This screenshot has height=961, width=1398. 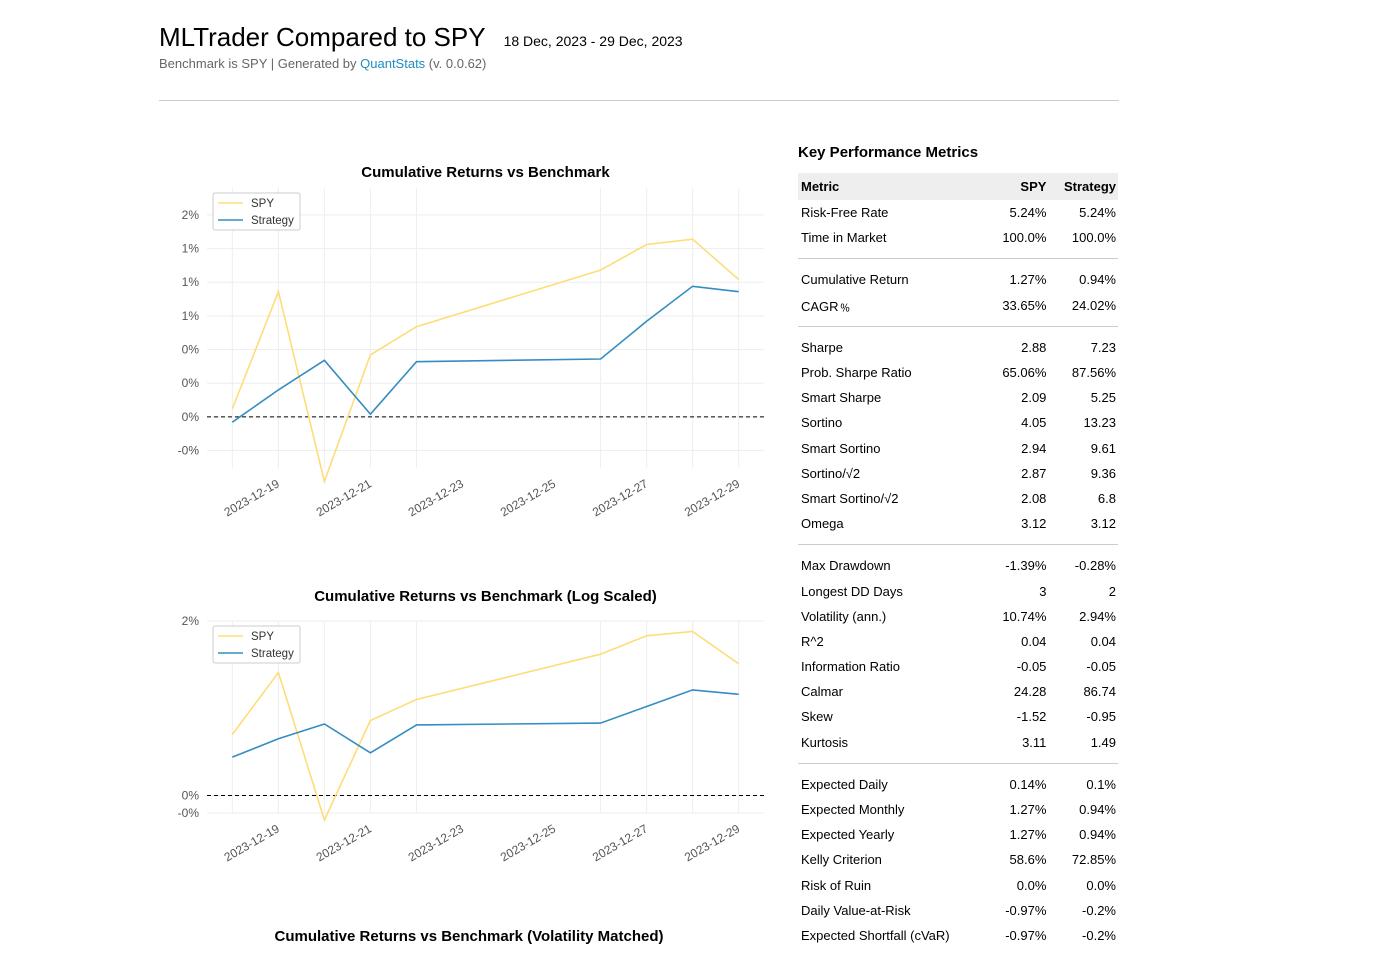 I want to click on metric-strategy-value: 6.8, so click(x=1106, y=498).